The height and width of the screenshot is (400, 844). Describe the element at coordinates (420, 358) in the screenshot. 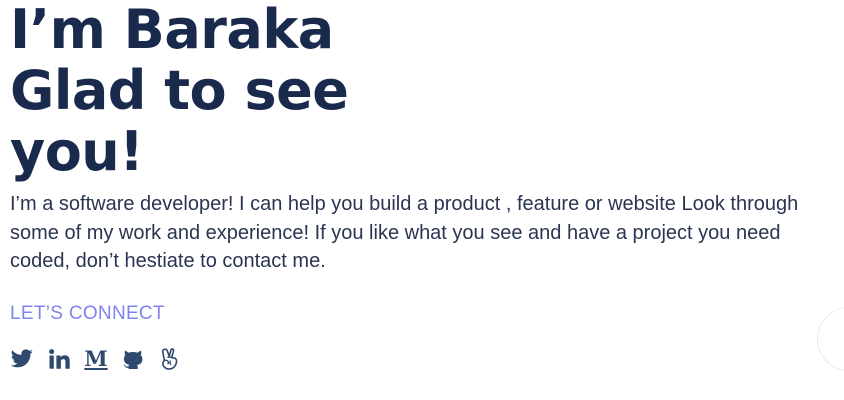

I see `social-links: M` at that location.